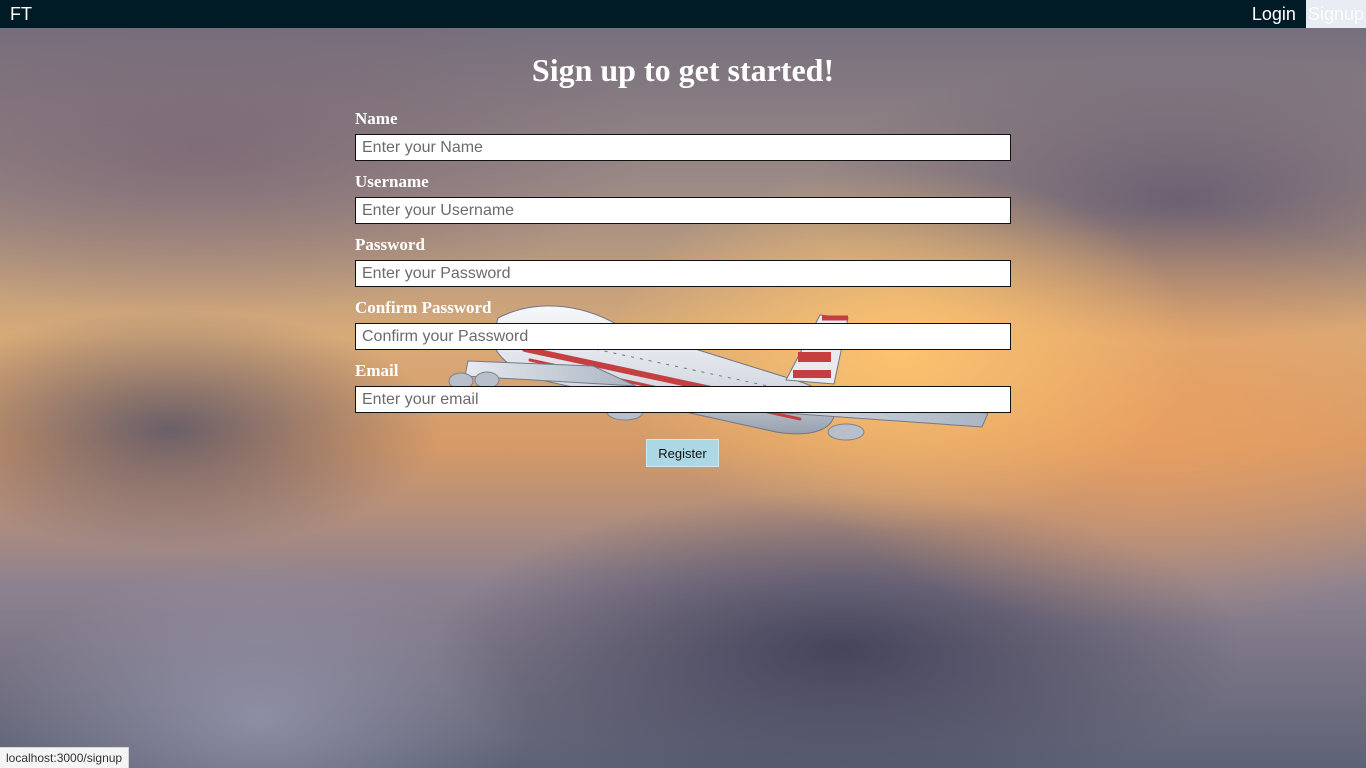  I want to click on password-input, so click(683, 273).